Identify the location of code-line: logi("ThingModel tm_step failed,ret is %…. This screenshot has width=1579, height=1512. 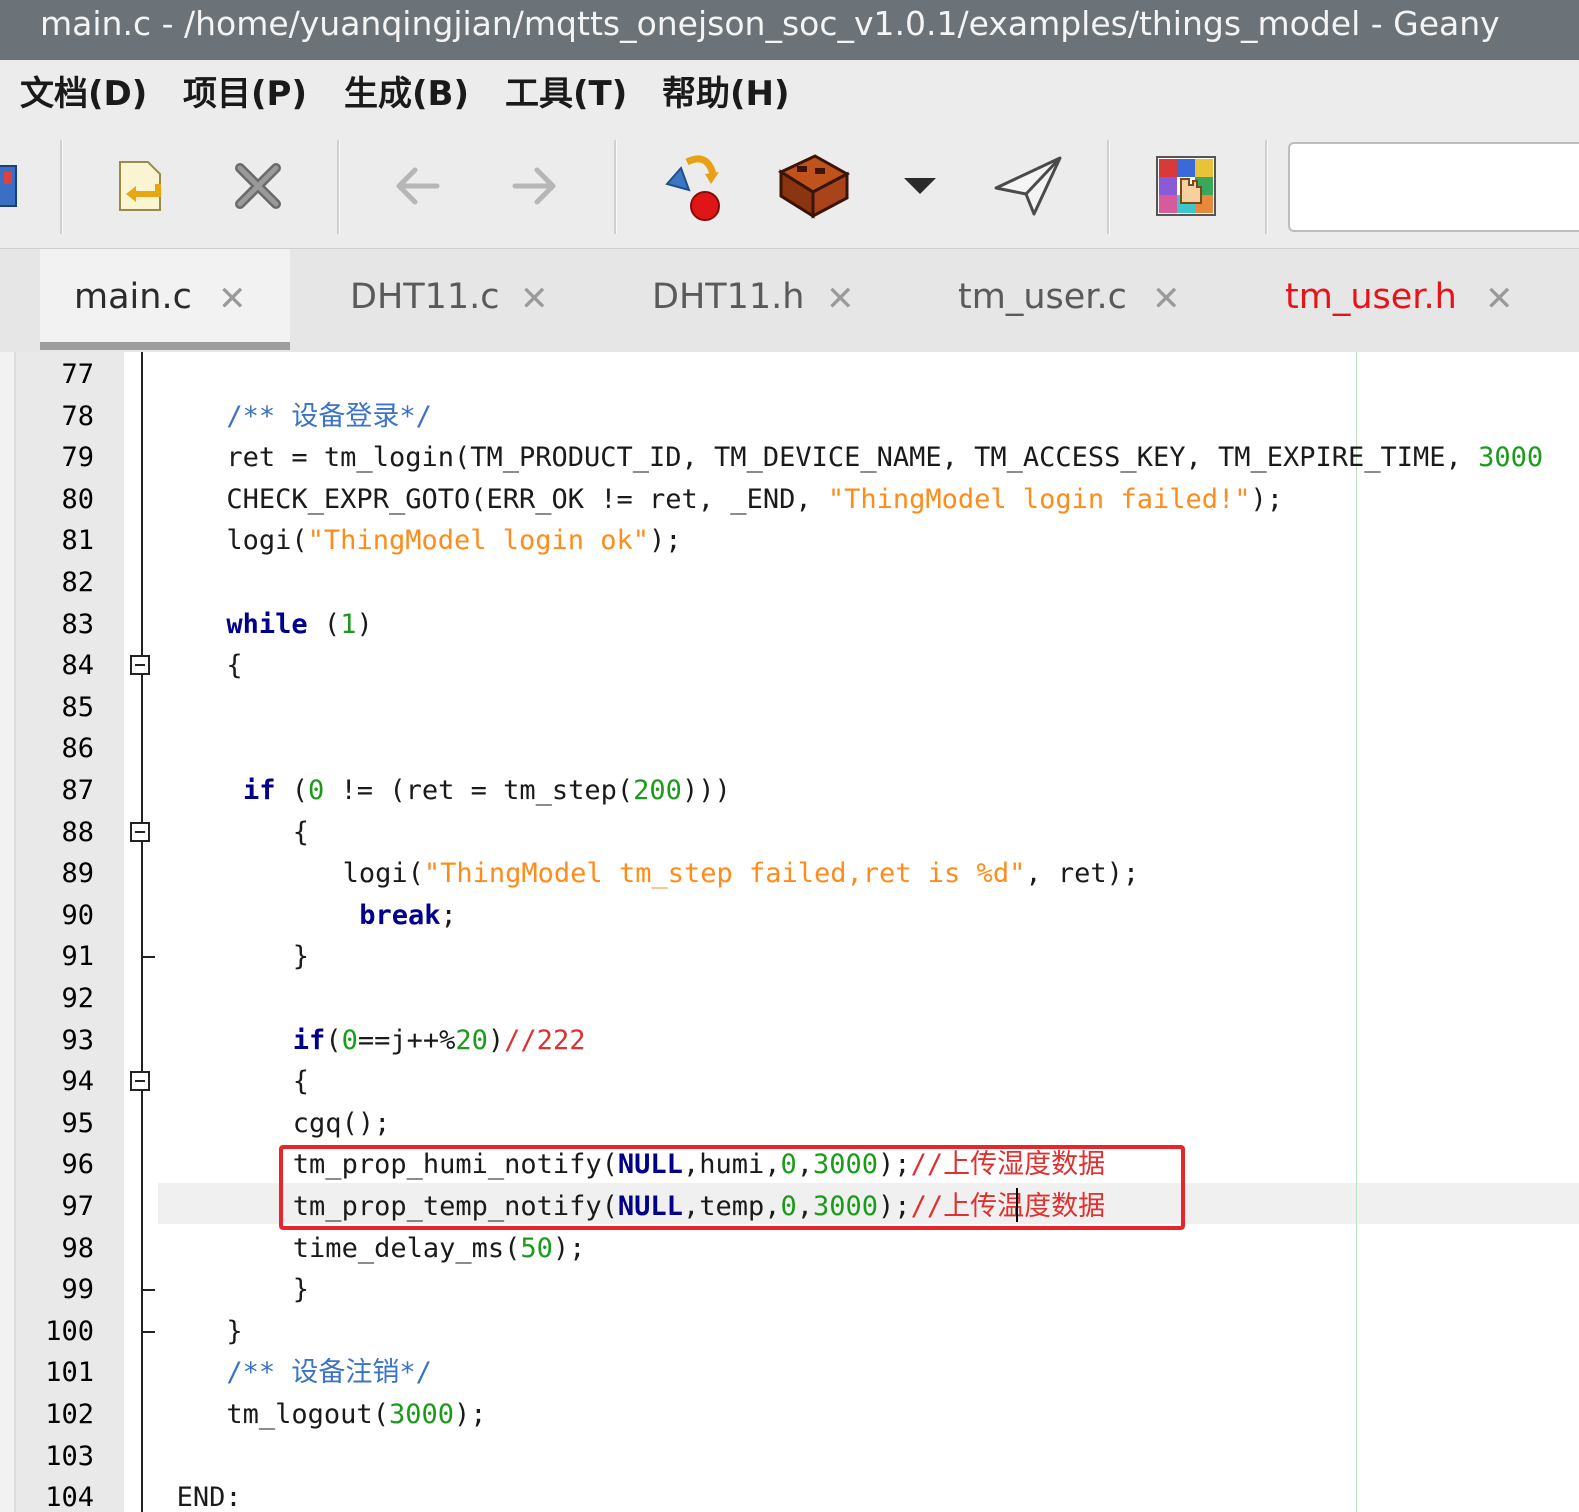
(741, 874).